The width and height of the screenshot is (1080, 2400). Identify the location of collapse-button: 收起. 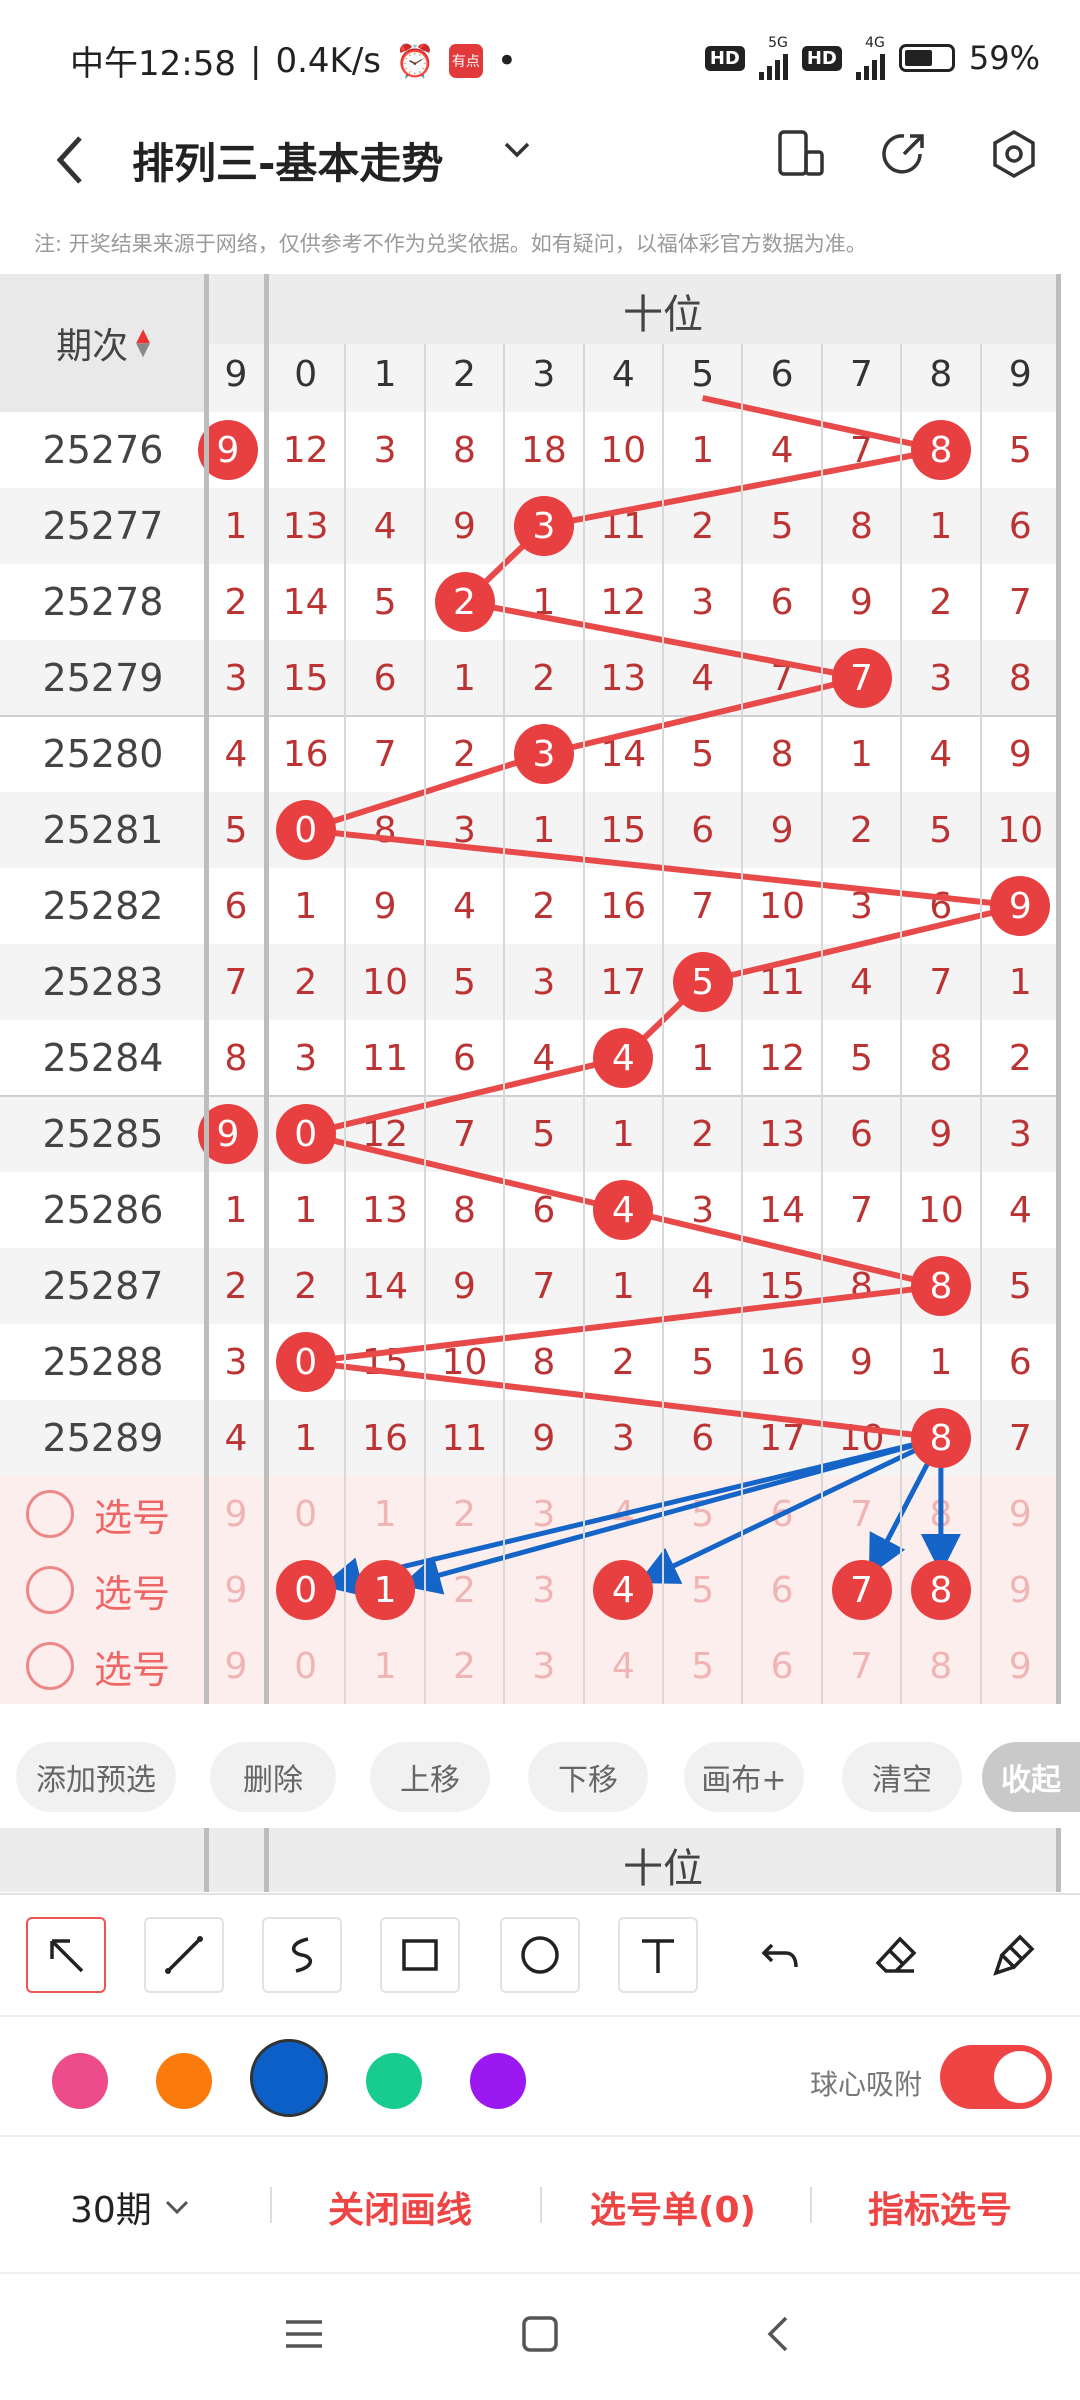
(1031, 1777).